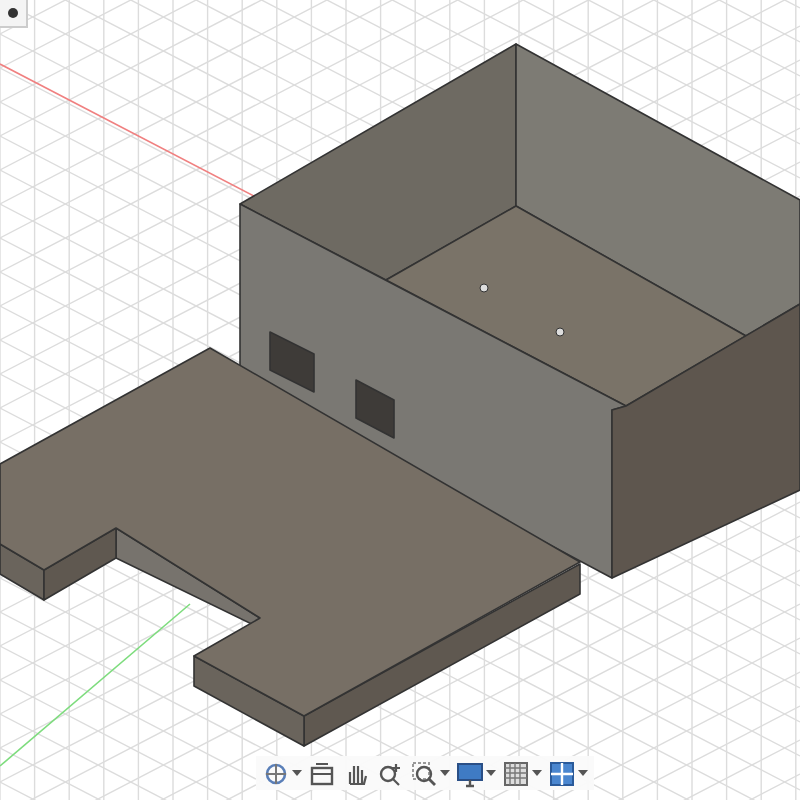 This screenshot has height=800, width=800. Describe the element at coordinates (516, 773) in the screenshot. I see `grid-icon` at that location.